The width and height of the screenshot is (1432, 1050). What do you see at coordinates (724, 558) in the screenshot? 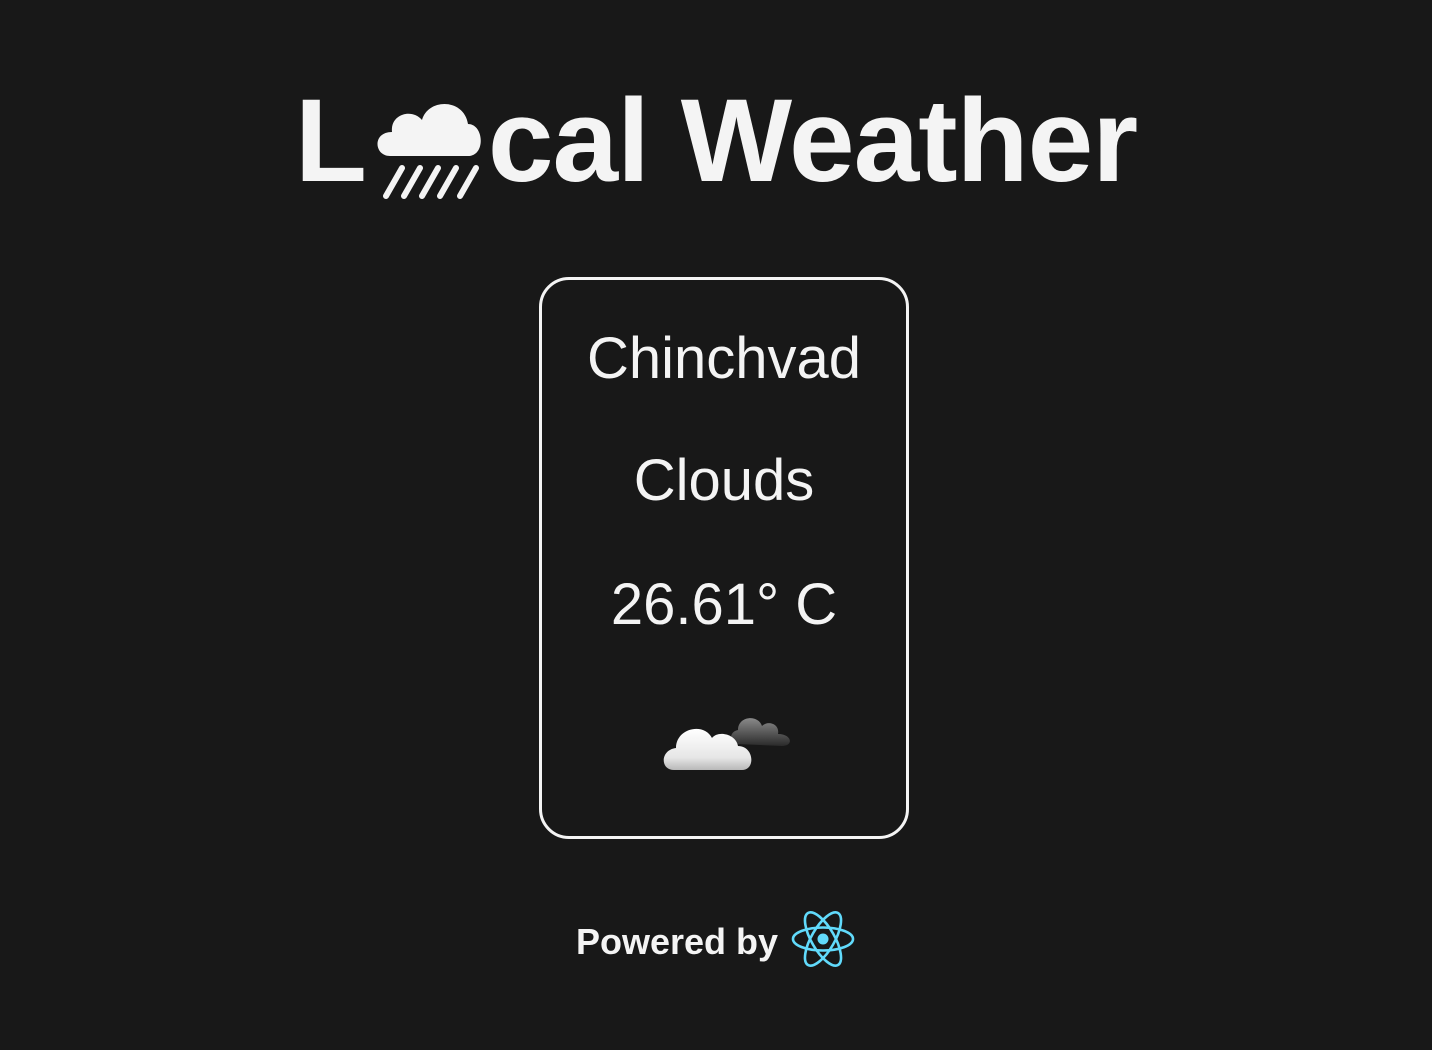
I see `weather-card: Chinchvad Clouds 26.61° C` at bounding box center [724, 558].